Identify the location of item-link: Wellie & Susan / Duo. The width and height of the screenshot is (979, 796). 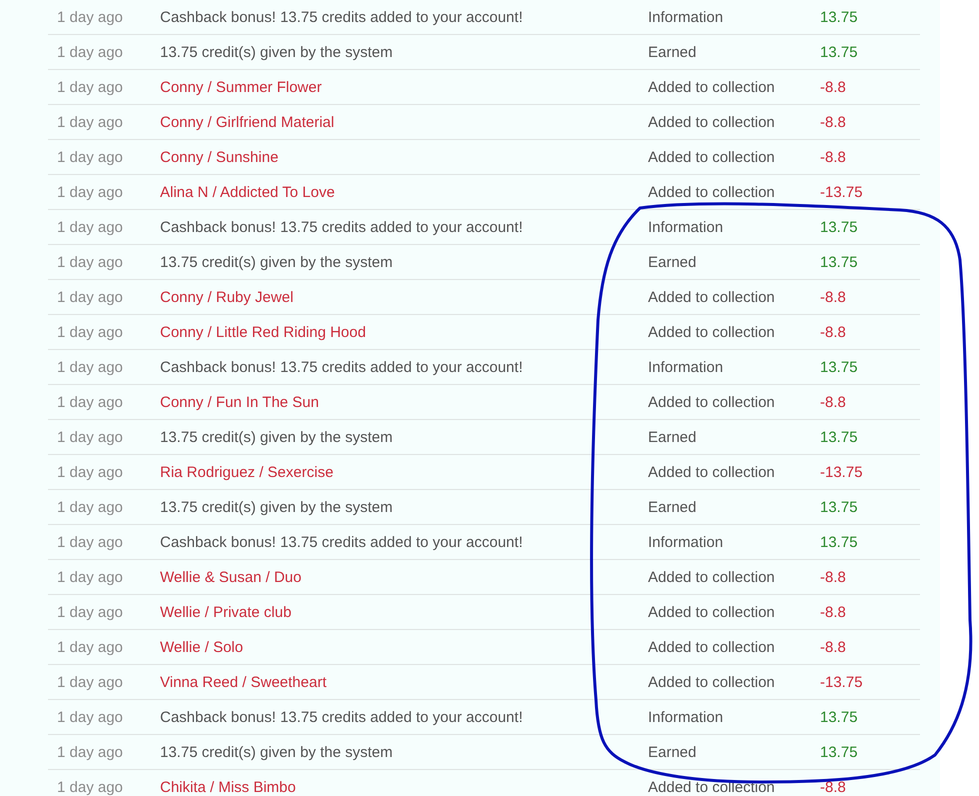
(231, 577).